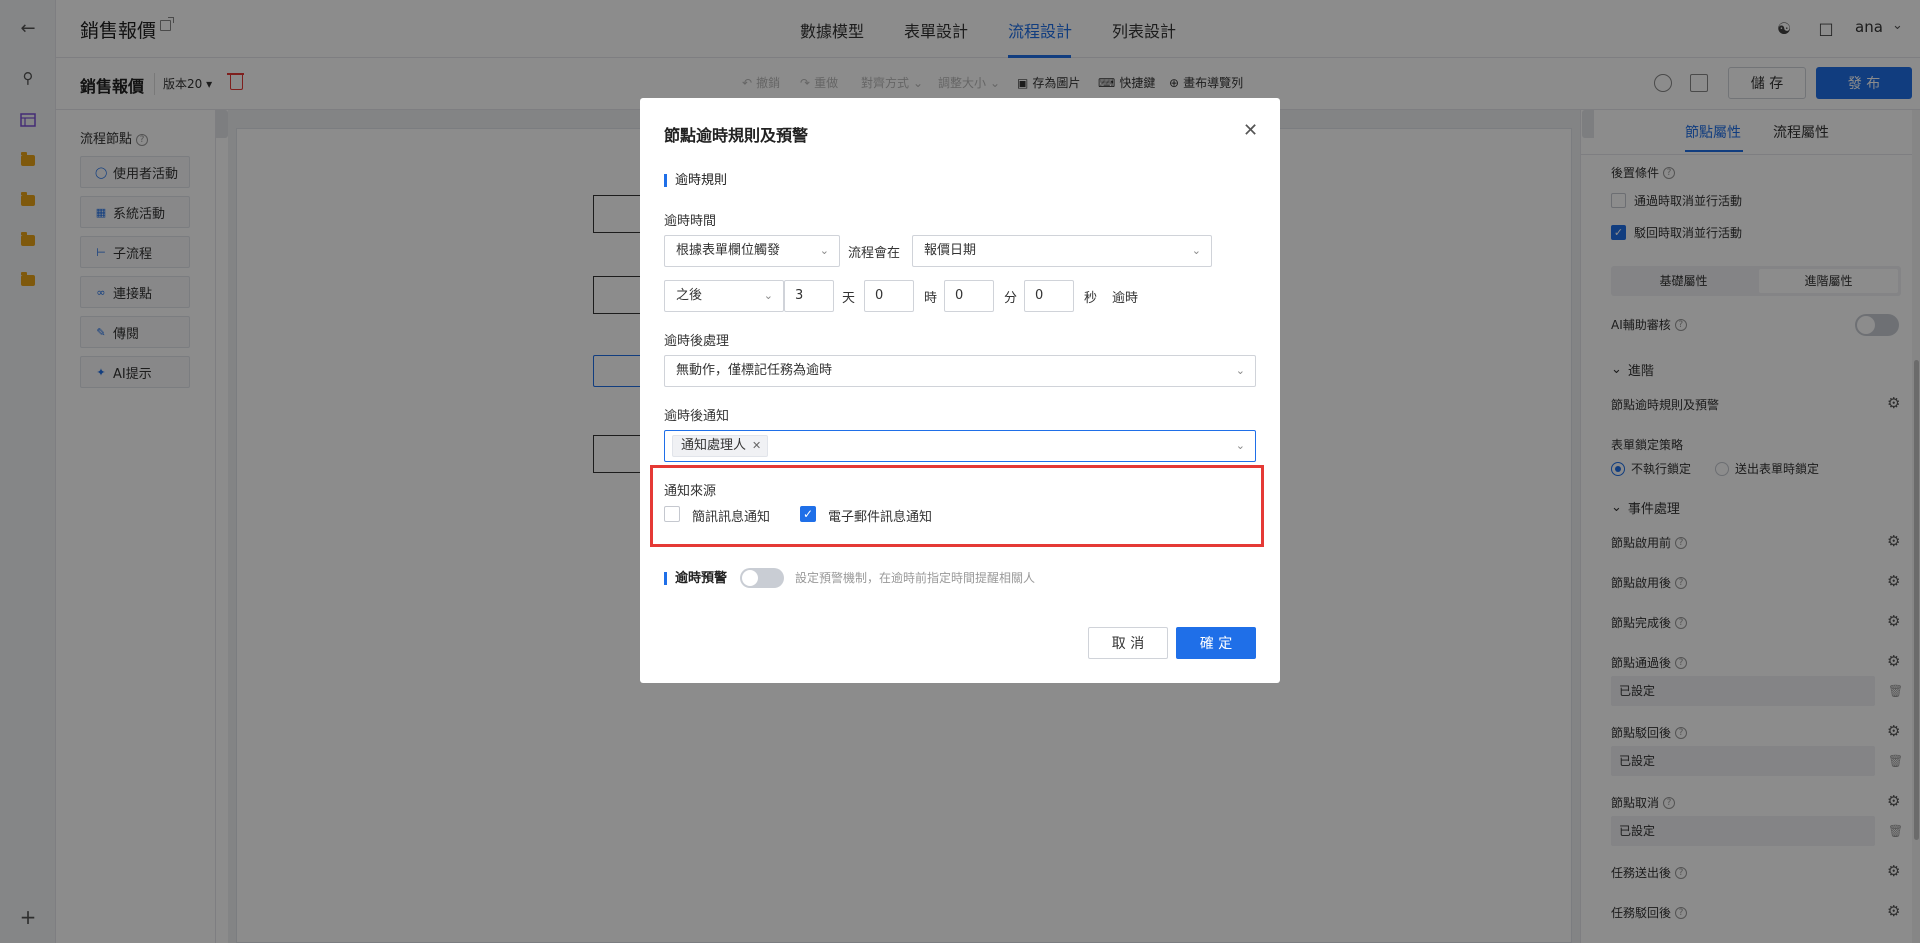  Describe the element at coordinates (960, 371) in the screenshot. I see `after-handle-select: 無動作，僅標記任務為逾時 ⌄` at that location.